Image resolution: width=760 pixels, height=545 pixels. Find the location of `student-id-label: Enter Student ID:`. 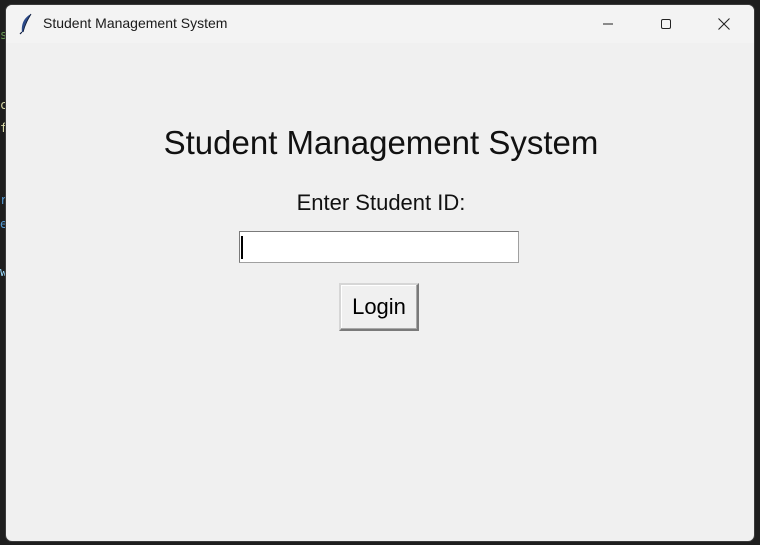

student-id-label: Enter Student ID: is located at coordinates (381, 202).